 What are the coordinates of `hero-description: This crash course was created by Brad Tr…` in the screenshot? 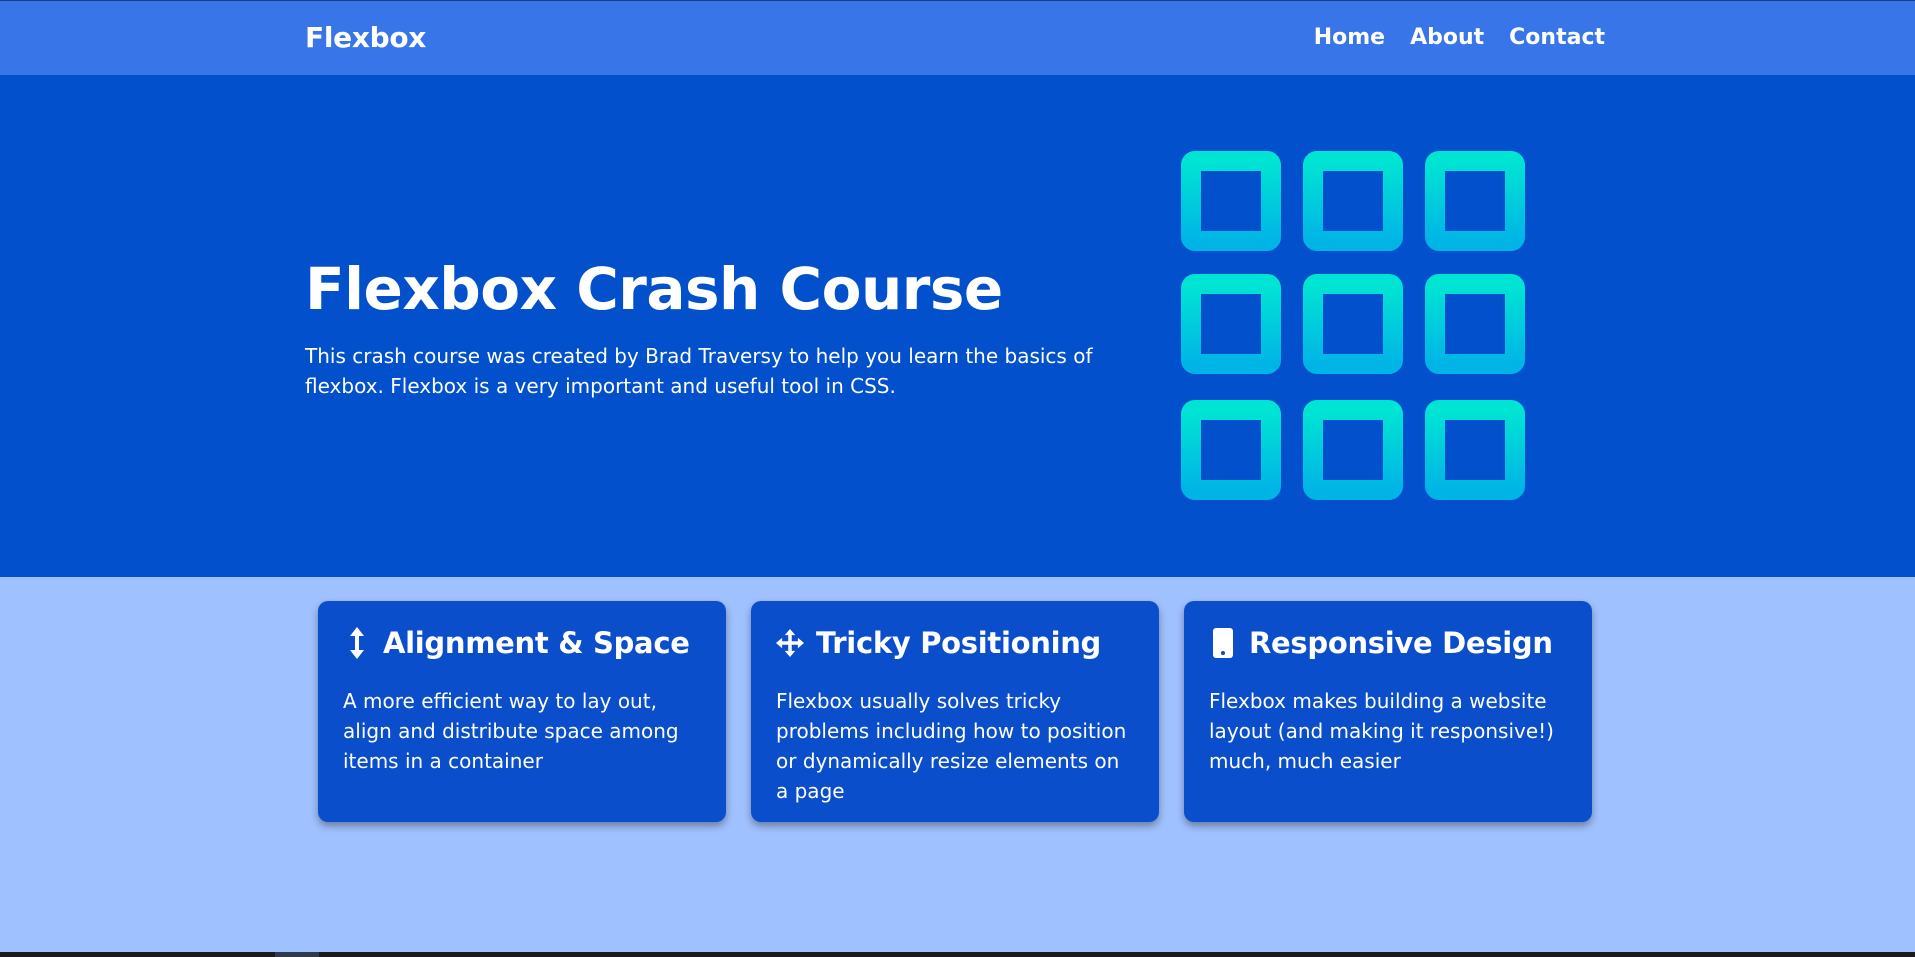 It's located at (699, 371).